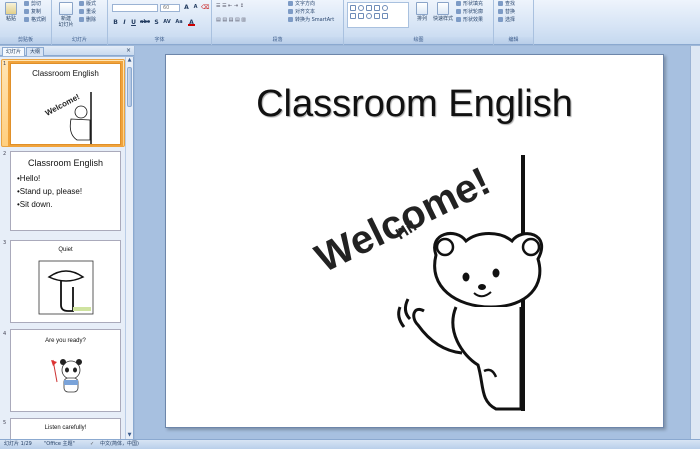  I want to click on drawing-group: 排列 快速样式 形状填充 形状轮廓 形状效果 绘图, so click(419, 22).